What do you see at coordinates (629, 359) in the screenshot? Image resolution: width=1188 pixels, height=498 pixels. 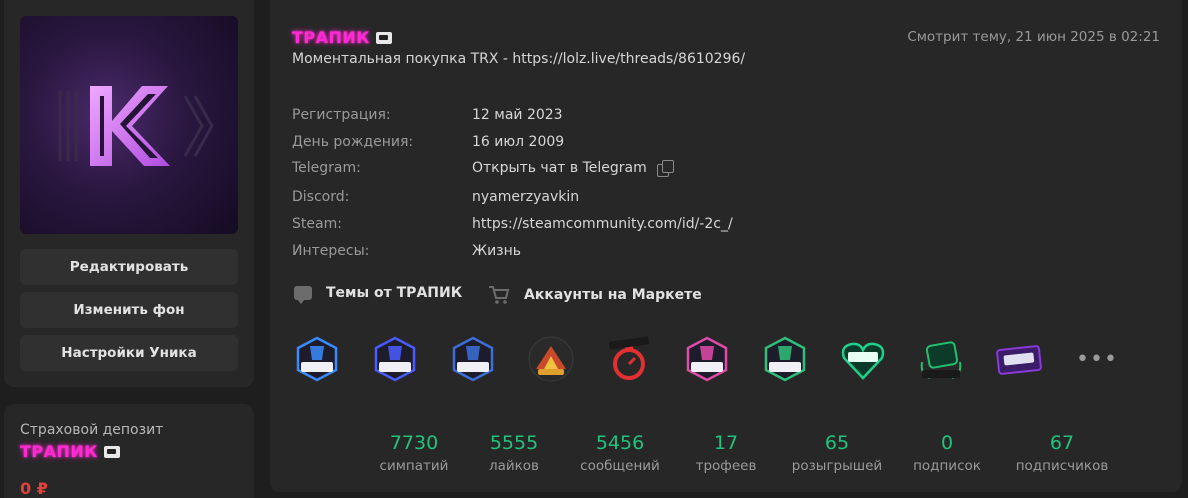 I see `active-stopwatch-trophy-icon` at bounding box center [629, 359].